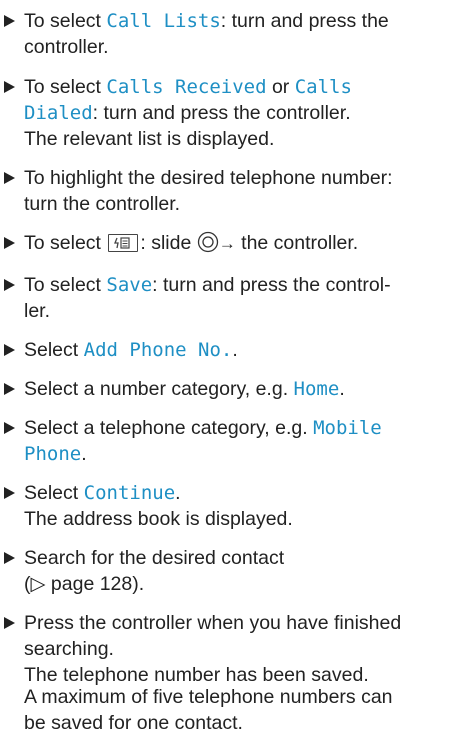 Image resolution: width=463 pixels, height=736 pixels. What do you see at coordinates (53, 454) in the screenshot?
I see `menu-item-mobile-phone: Phone` at bounding box center [53, 454].